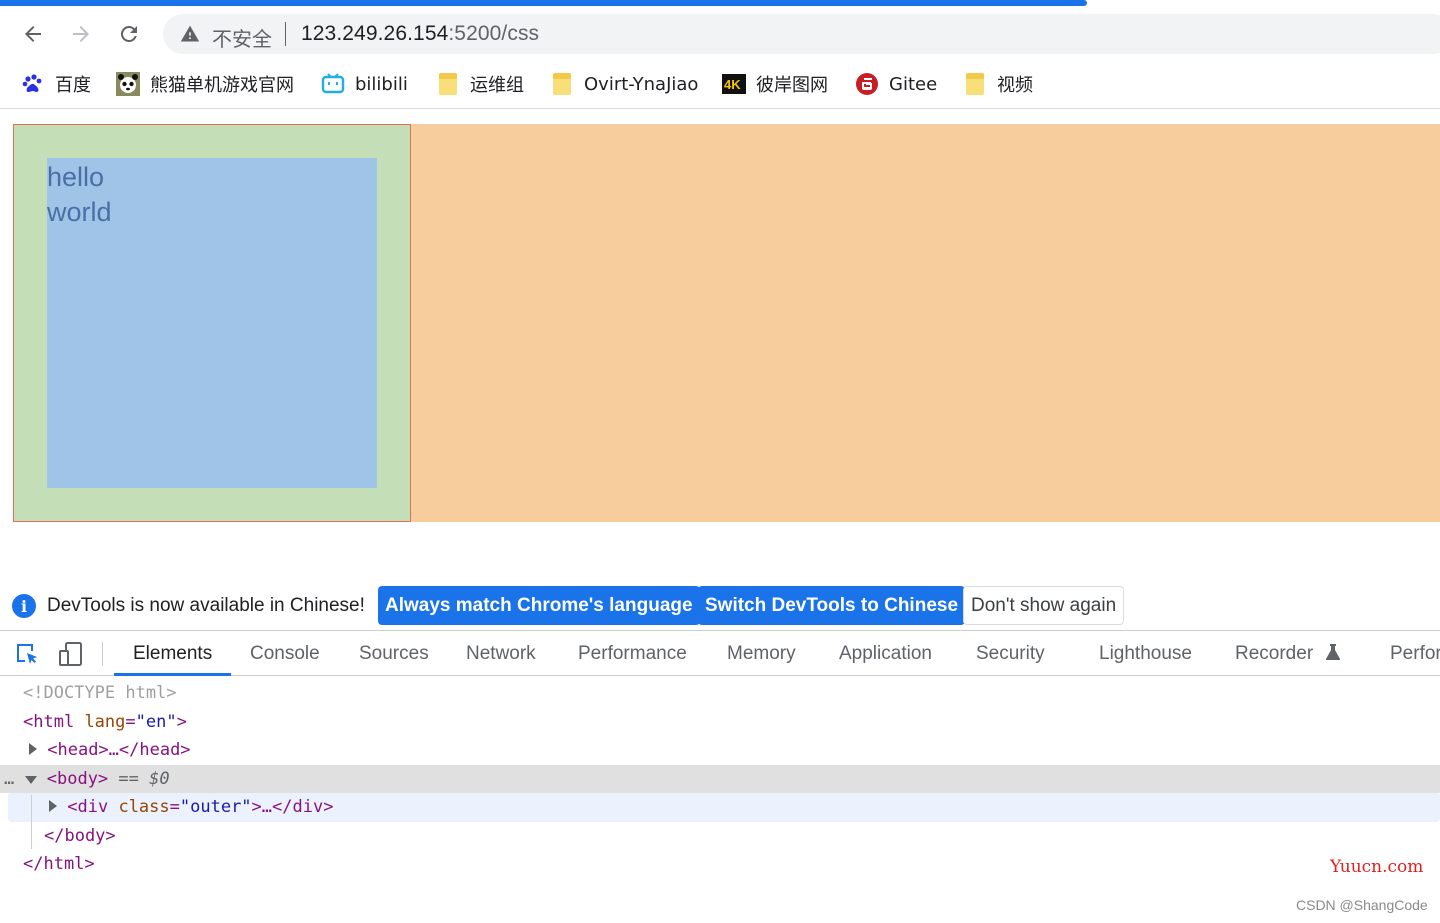 The height and width of the screenshot is (923, 1440). I want to click on tab-recorder: Recorder, so click(1288, 654).